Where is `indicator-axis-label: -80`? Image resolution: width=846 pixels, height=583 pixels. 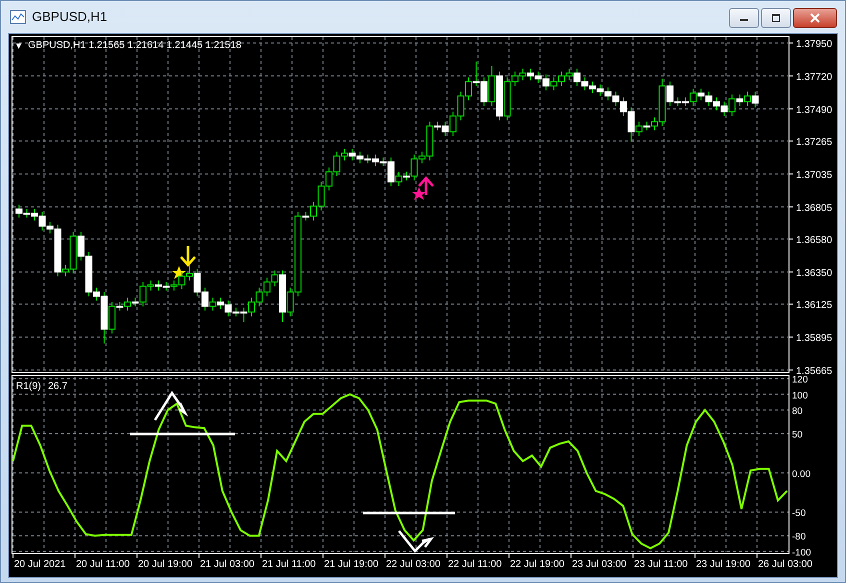
indicator-axis-label: -80 is located at coordinates (799, 537).